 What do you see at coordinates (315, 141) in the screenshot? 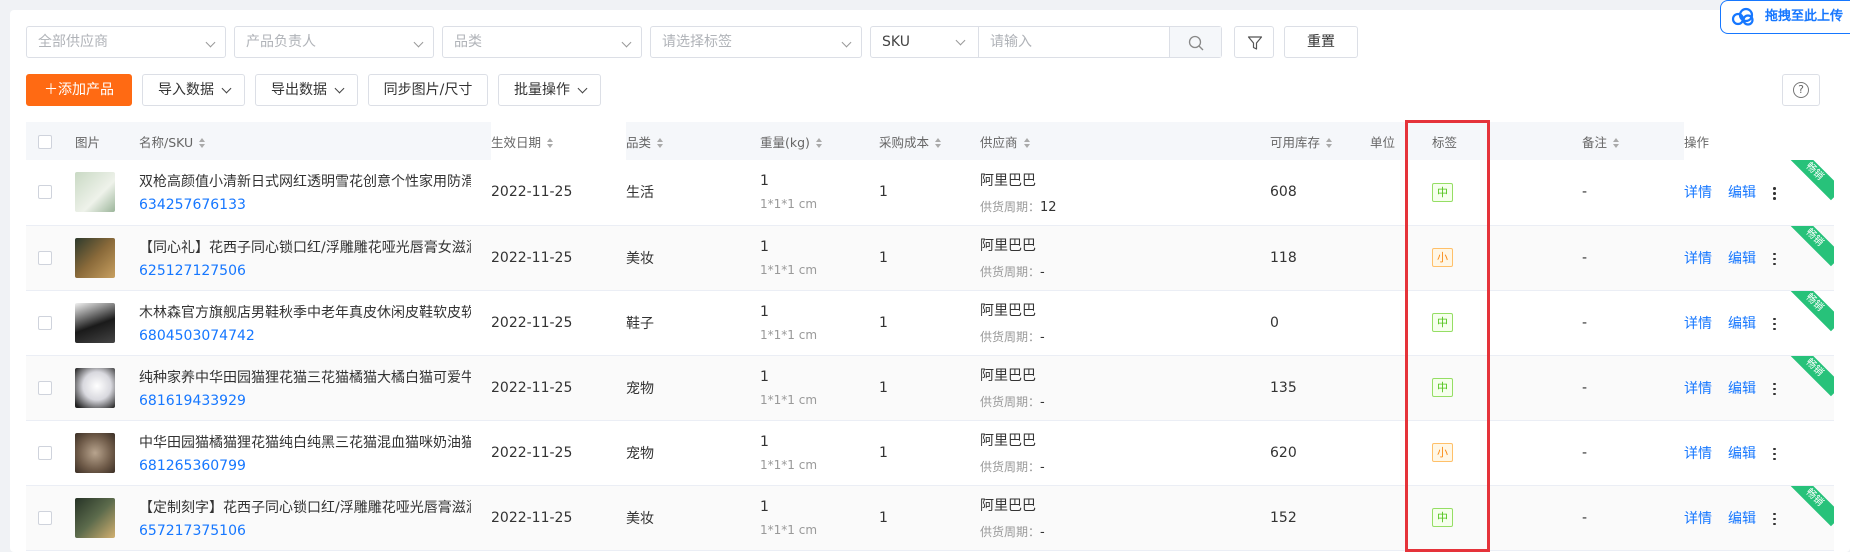
I see `header-name-sku: 名称/SKU` at bounding box center [315, 141].